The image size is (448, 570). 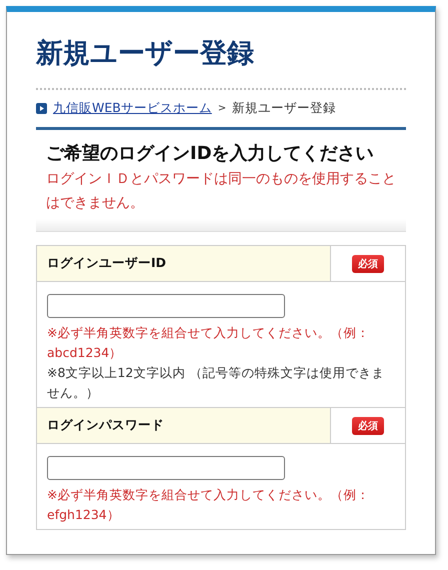 What do you see at coordinates (208, 343) in the screenshot?
I see `hint-text: ※必ず半角英数字を組合せて入力してください。（例：abcd1234）` at bounding box center [208, 343].